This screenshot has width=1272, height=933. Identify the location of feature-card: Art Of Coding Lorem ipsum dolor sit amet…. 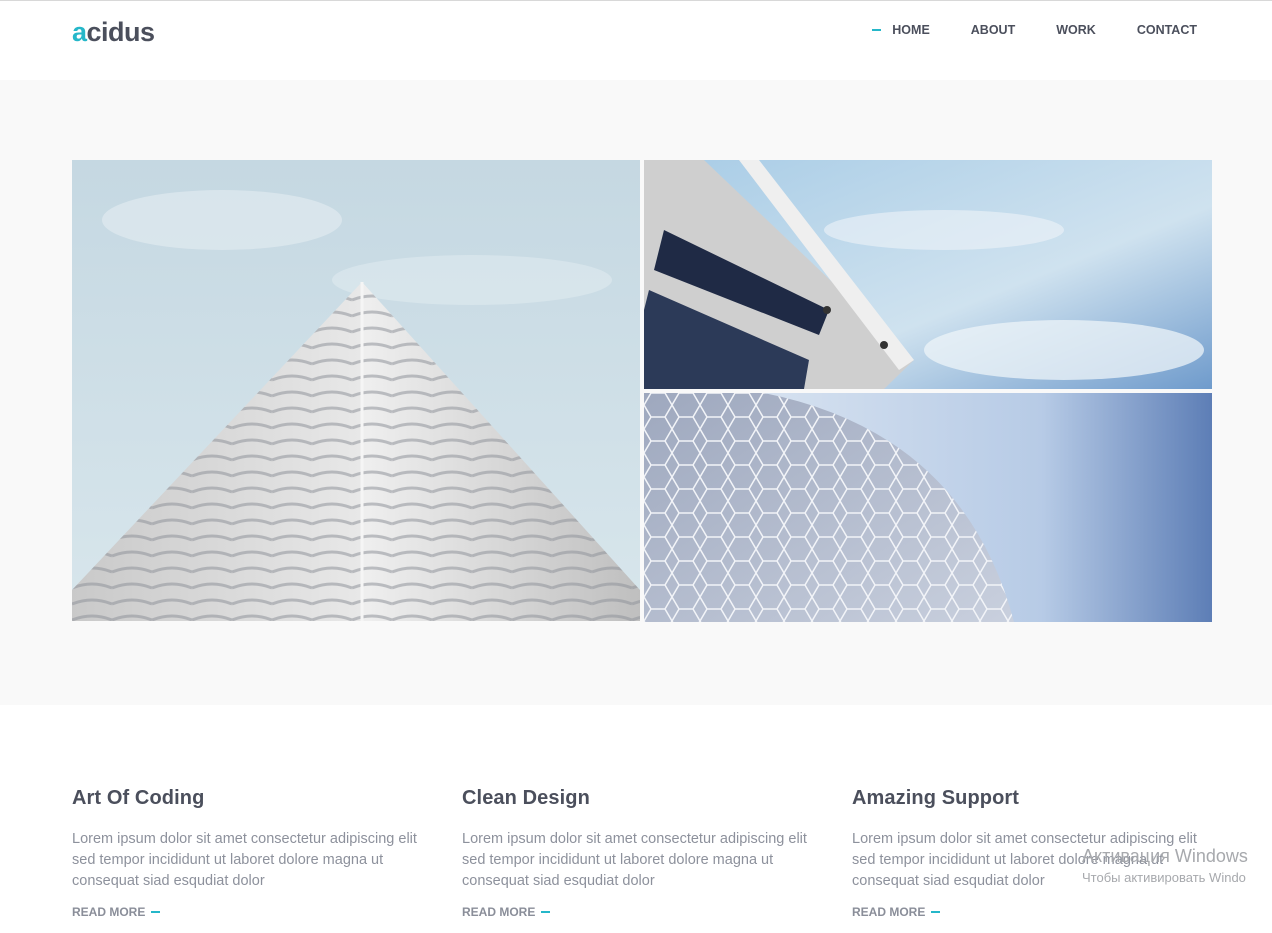
(257, 853).